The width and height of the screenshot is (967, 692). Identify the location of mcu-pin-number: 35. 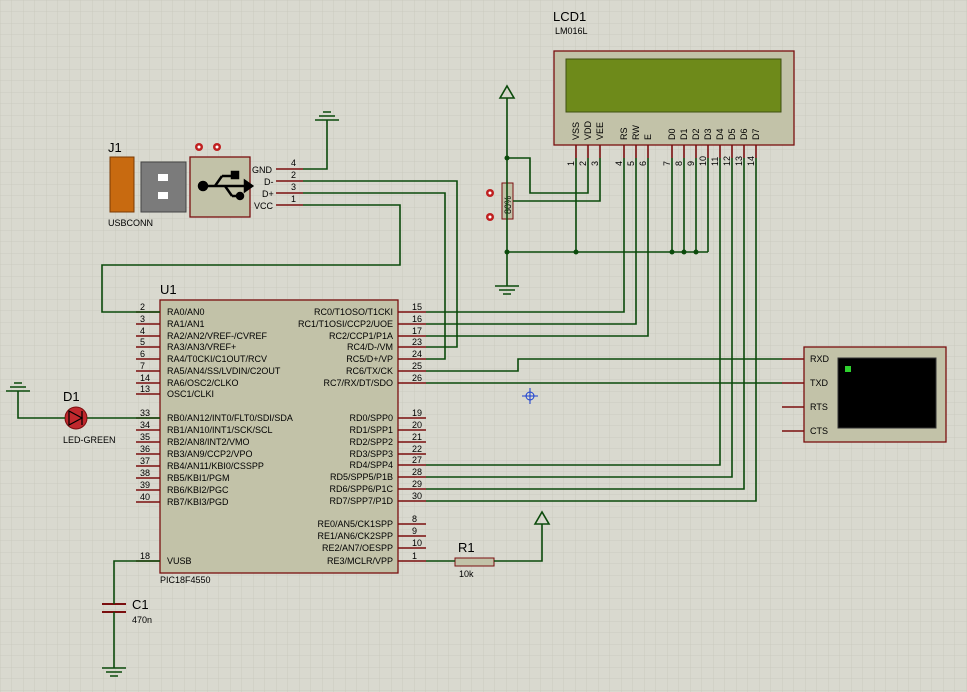
(145, 437).